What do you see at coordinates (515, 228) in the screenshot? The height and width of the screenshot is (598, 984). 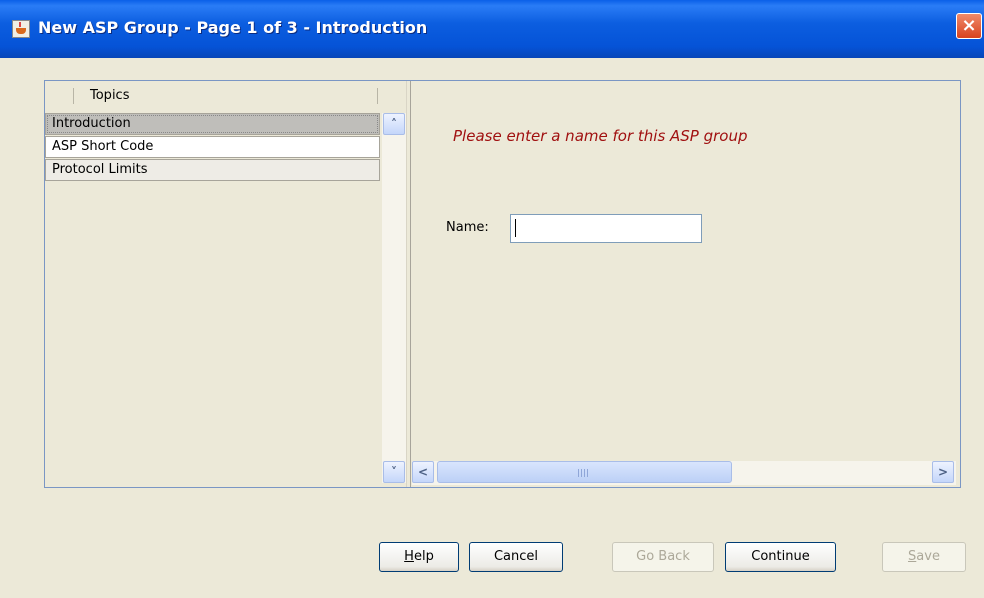 I see `text-caret` at bounding box center [515, 228].